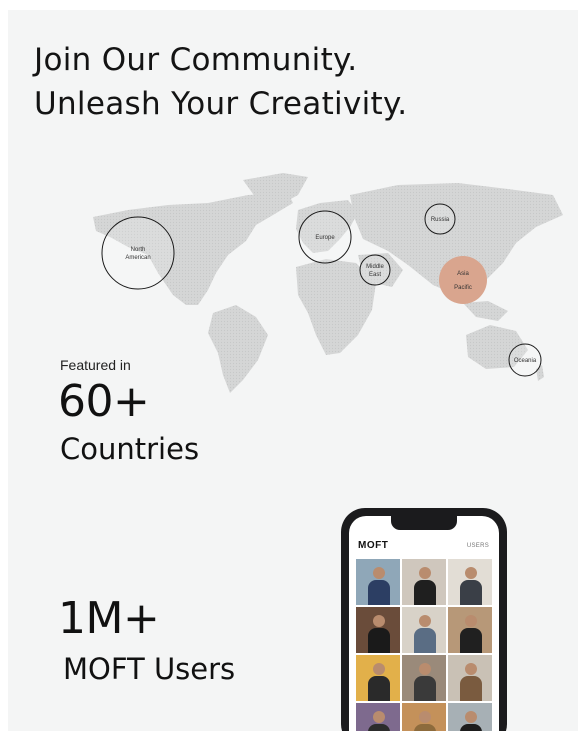 This screenshot has height=731, width=578. What do you see at coordinates (478, 546) in the screenshot?
I see `tab-users: USERS` at bounding box center [478, 546].